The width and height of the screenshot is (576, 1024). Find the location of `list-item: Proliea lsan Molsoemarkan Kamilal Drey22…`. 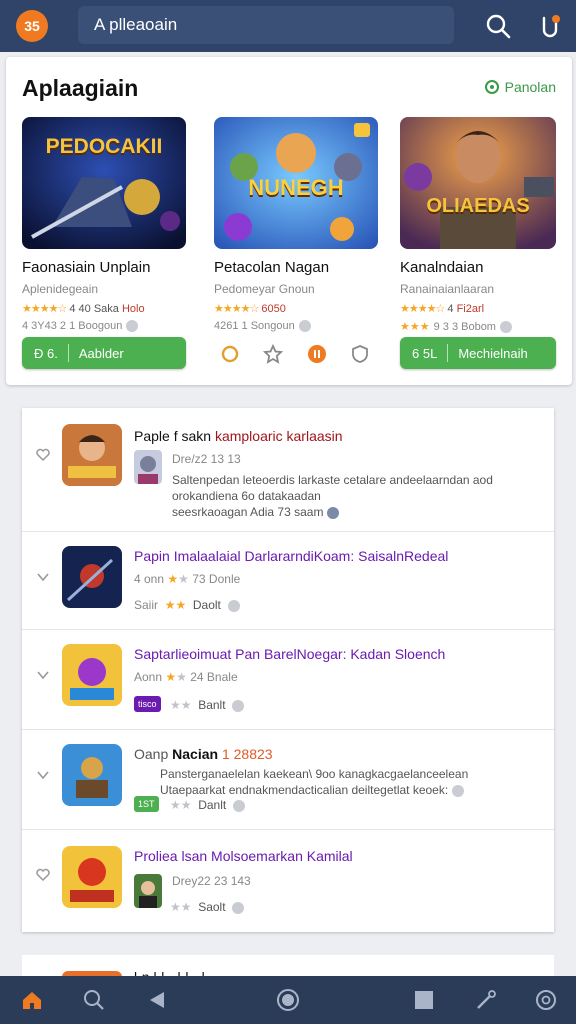

list-item: Proliea lsan Molsoemarkan Kamilal Drey22… is located at coordinates (288, 881).